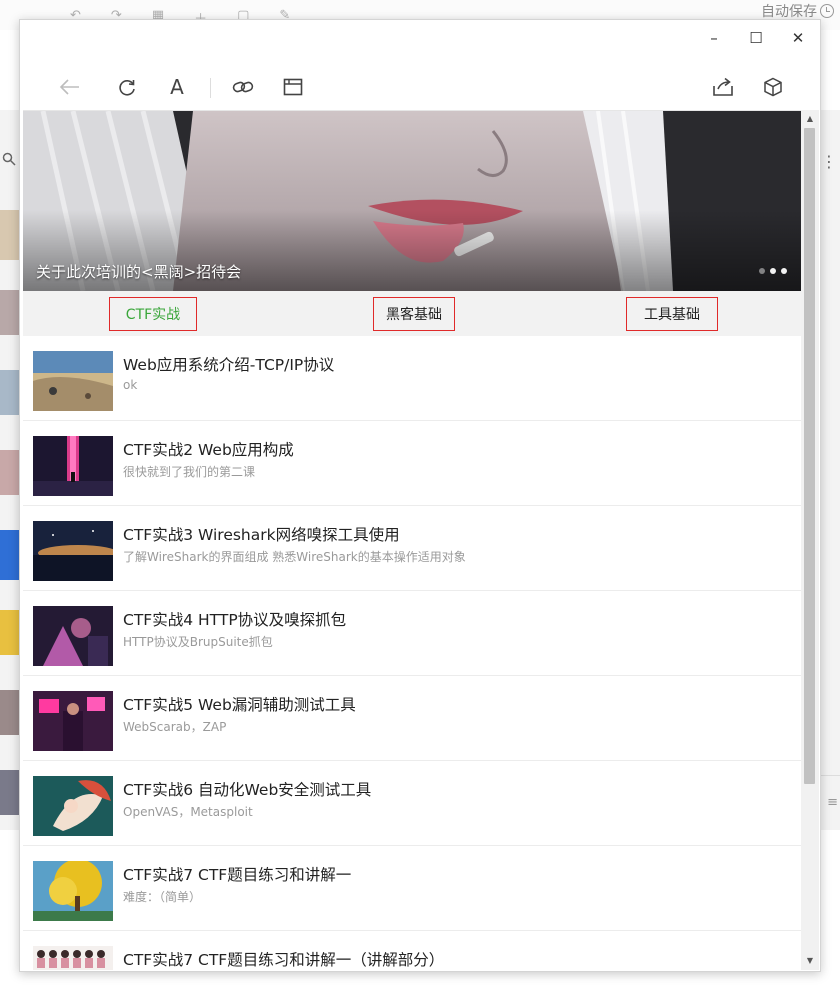  What do you see at coordinates (10, 160) in the screenshot?
I see `search-icon` at bounding box center [10, 160].